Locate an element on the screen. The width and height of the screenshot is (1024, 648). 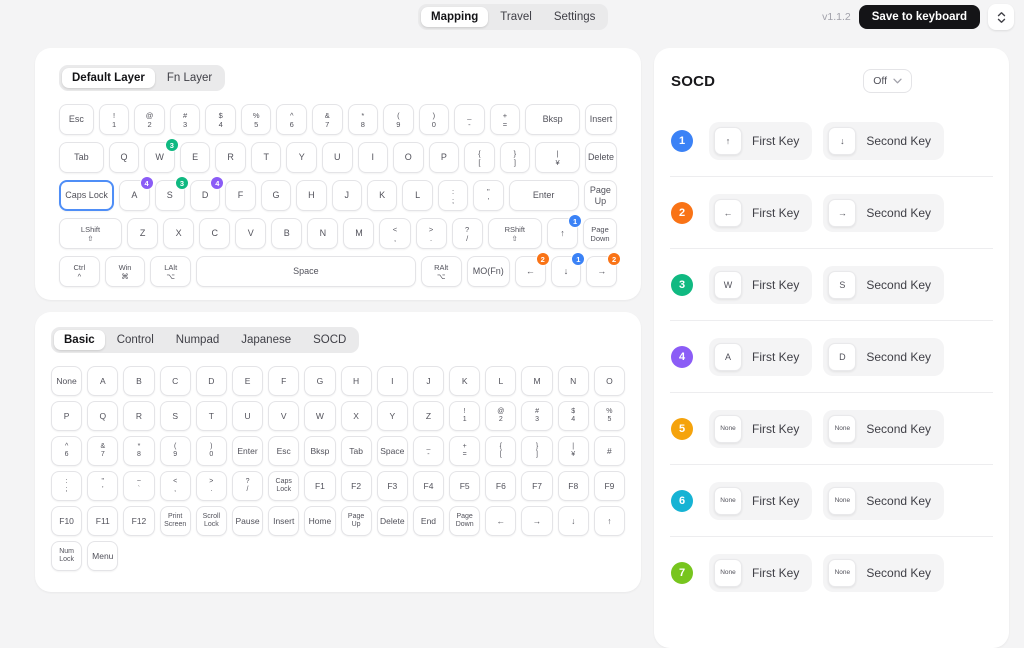
picker-key: Caps Lock is located at coordinates (284, 486).